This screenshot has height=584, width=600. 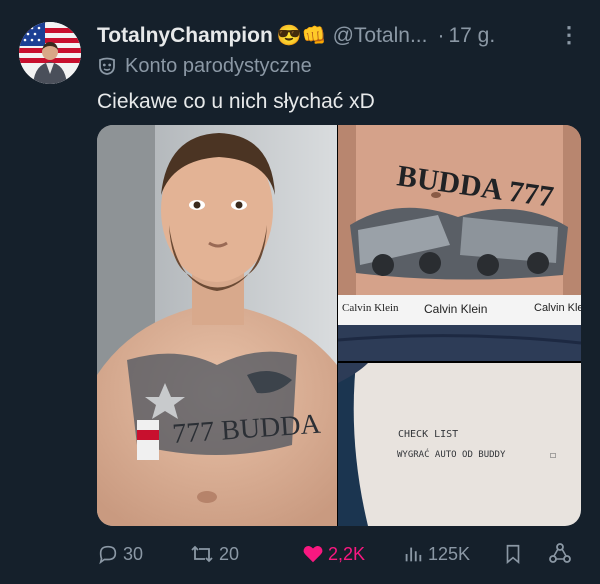 I want to click on reply-icon, so click(x=108, y=555).